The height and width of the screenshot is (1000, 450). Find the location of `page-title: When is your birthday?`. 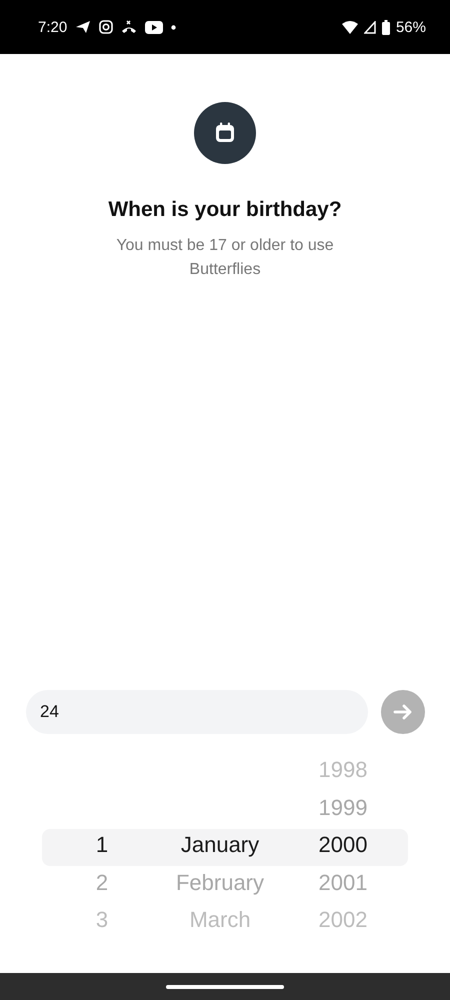

page-title: When is your birthday? is located at coordinates (225, 210).